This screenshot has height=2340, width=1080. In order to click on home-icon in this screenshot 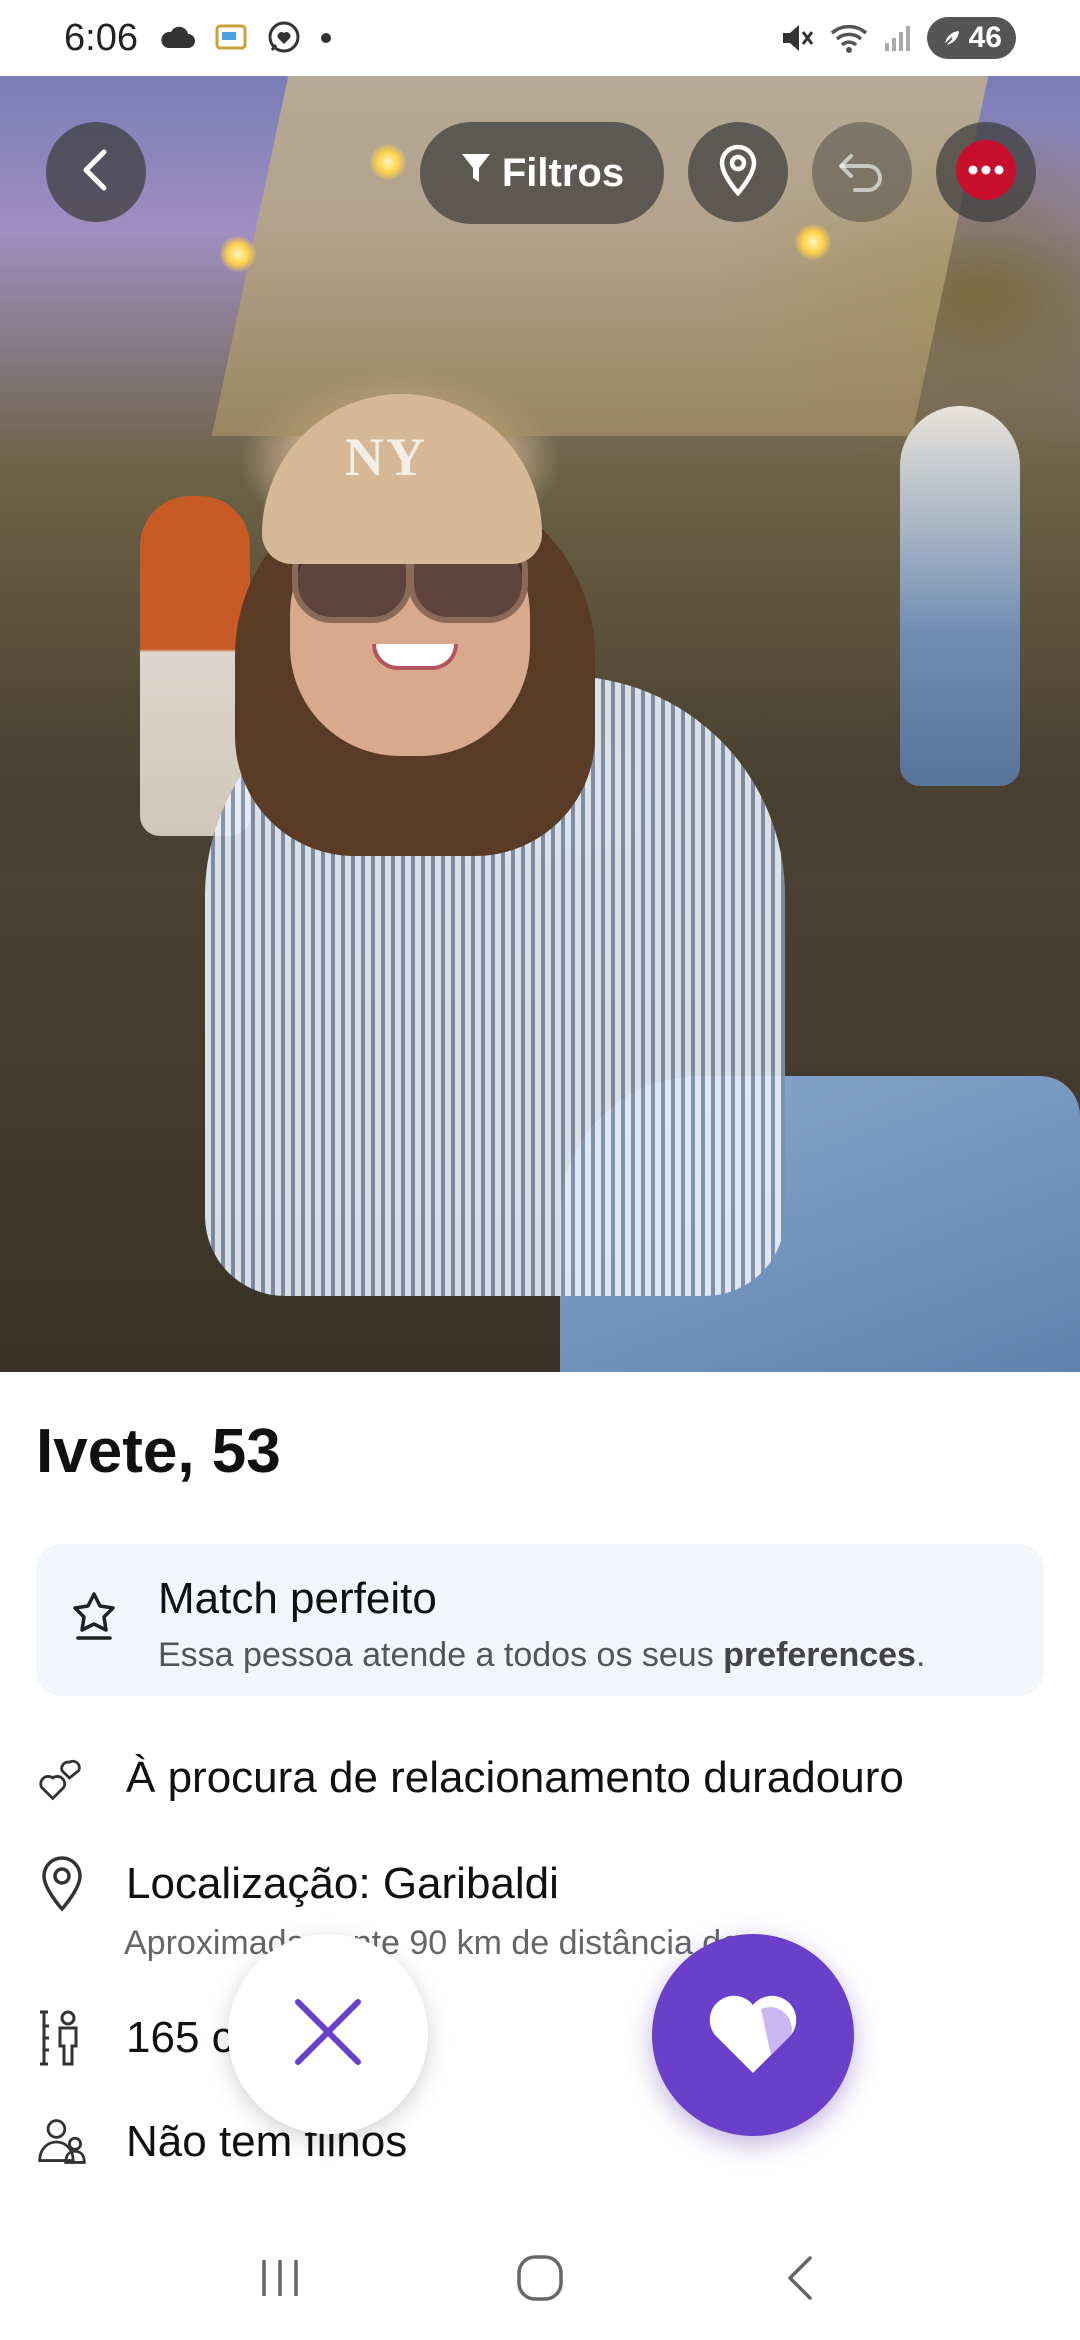, I will do `click(540, 2280)`.